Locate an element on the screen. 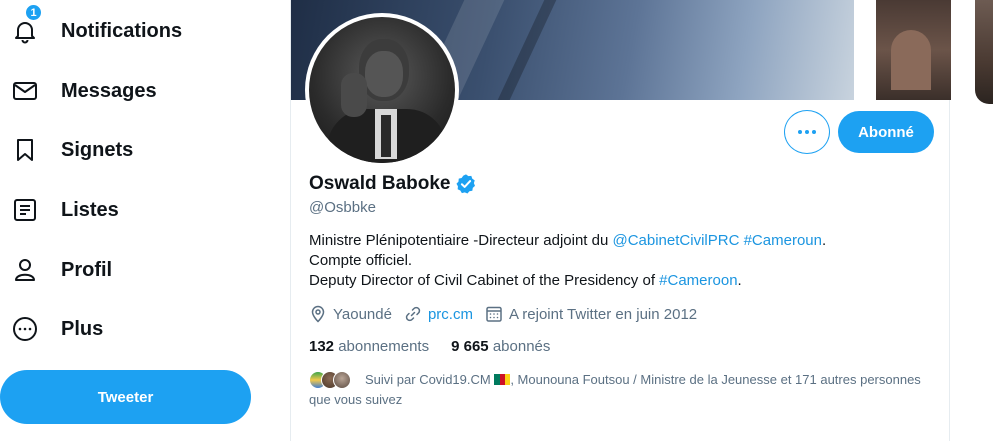 The image size is (993, 441). more-options-button is located at coordinates (807, 132).